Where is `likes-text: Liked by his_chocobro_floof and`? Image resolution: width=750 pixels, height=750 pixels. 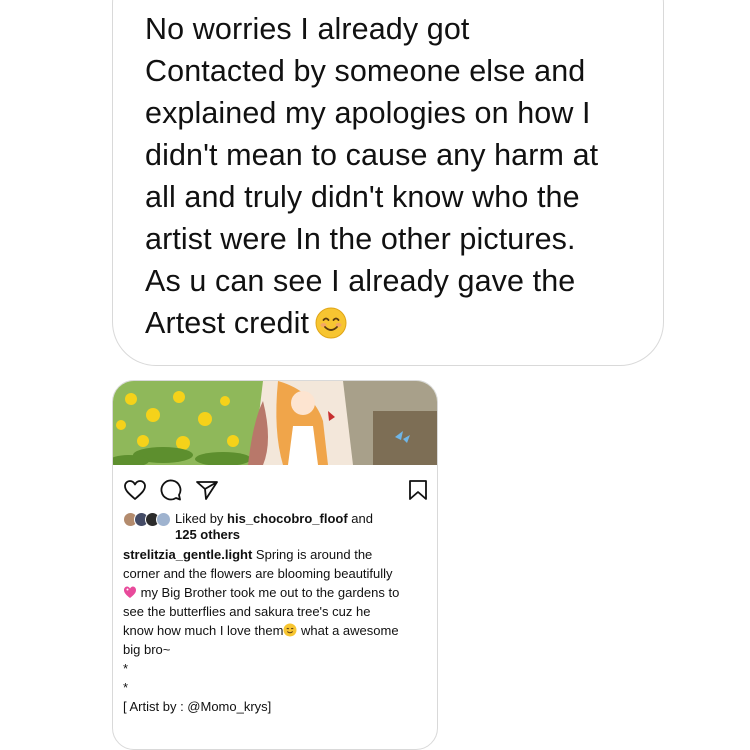 likes-text: Liked by his_chocobro_floof and is located at coordinates (274, 518).